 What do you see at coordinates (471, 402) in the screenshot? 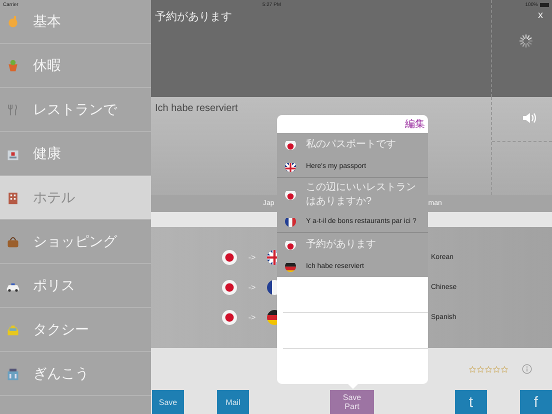
I see `toolbar-button: t` at bounding box center [471, 402].